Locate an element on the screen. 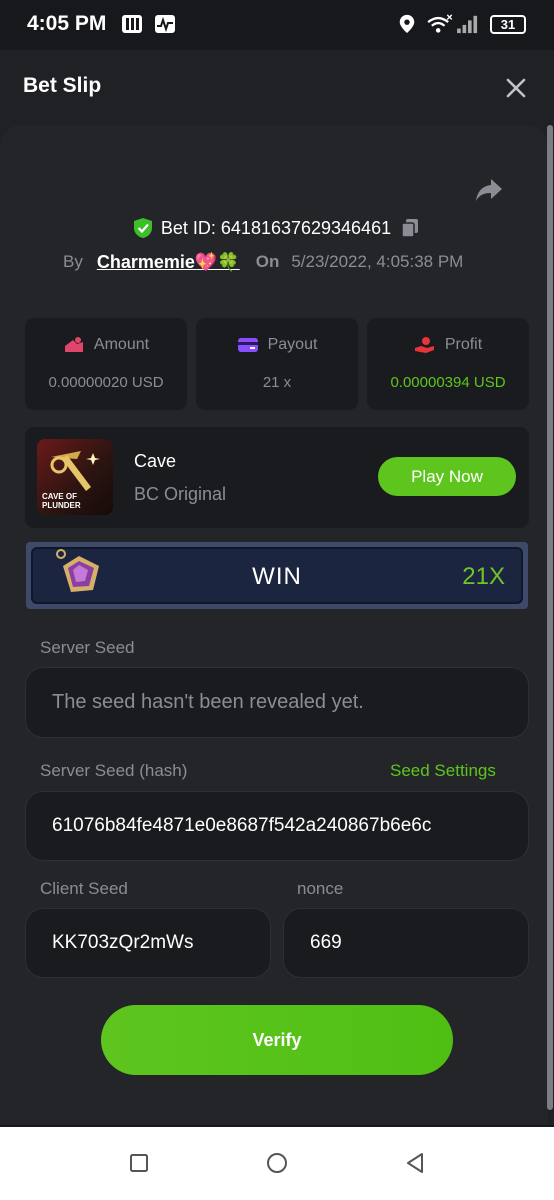 This screenshot has width=554, height=1200. username-link: Charmemie💖🍀 is located at coordinates (168, 262).